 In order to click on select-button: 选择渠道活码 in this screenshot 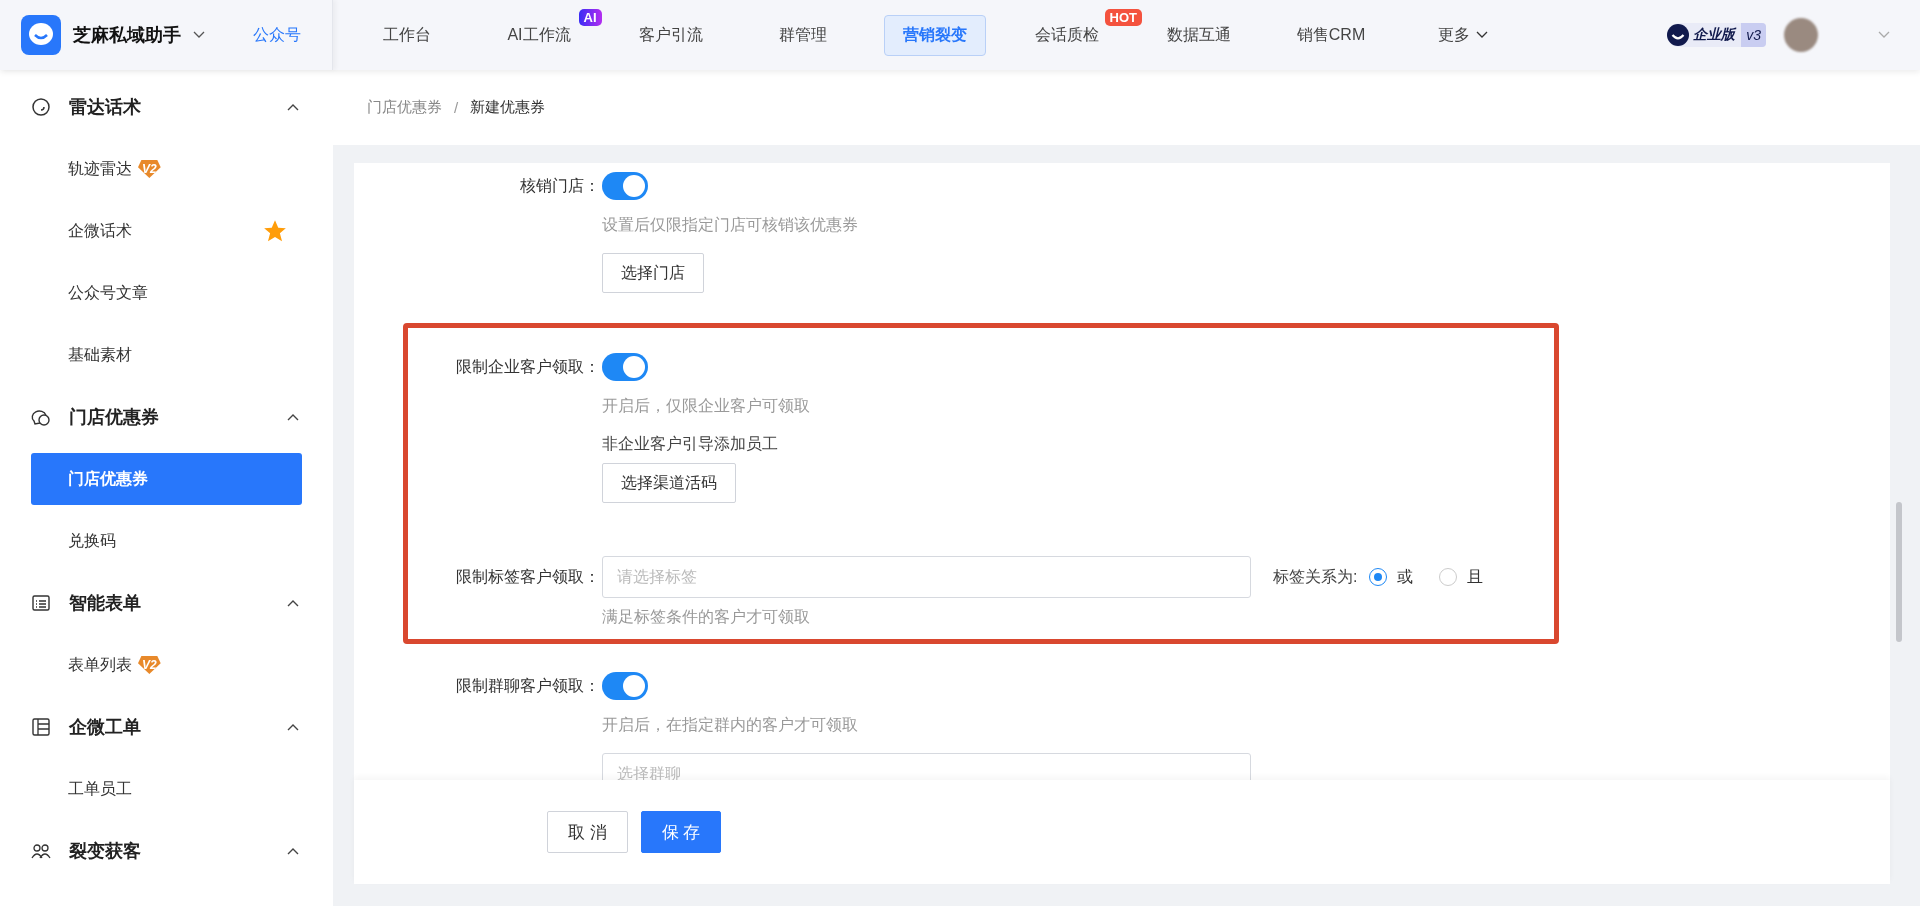, I will do `click(669, 483)`.